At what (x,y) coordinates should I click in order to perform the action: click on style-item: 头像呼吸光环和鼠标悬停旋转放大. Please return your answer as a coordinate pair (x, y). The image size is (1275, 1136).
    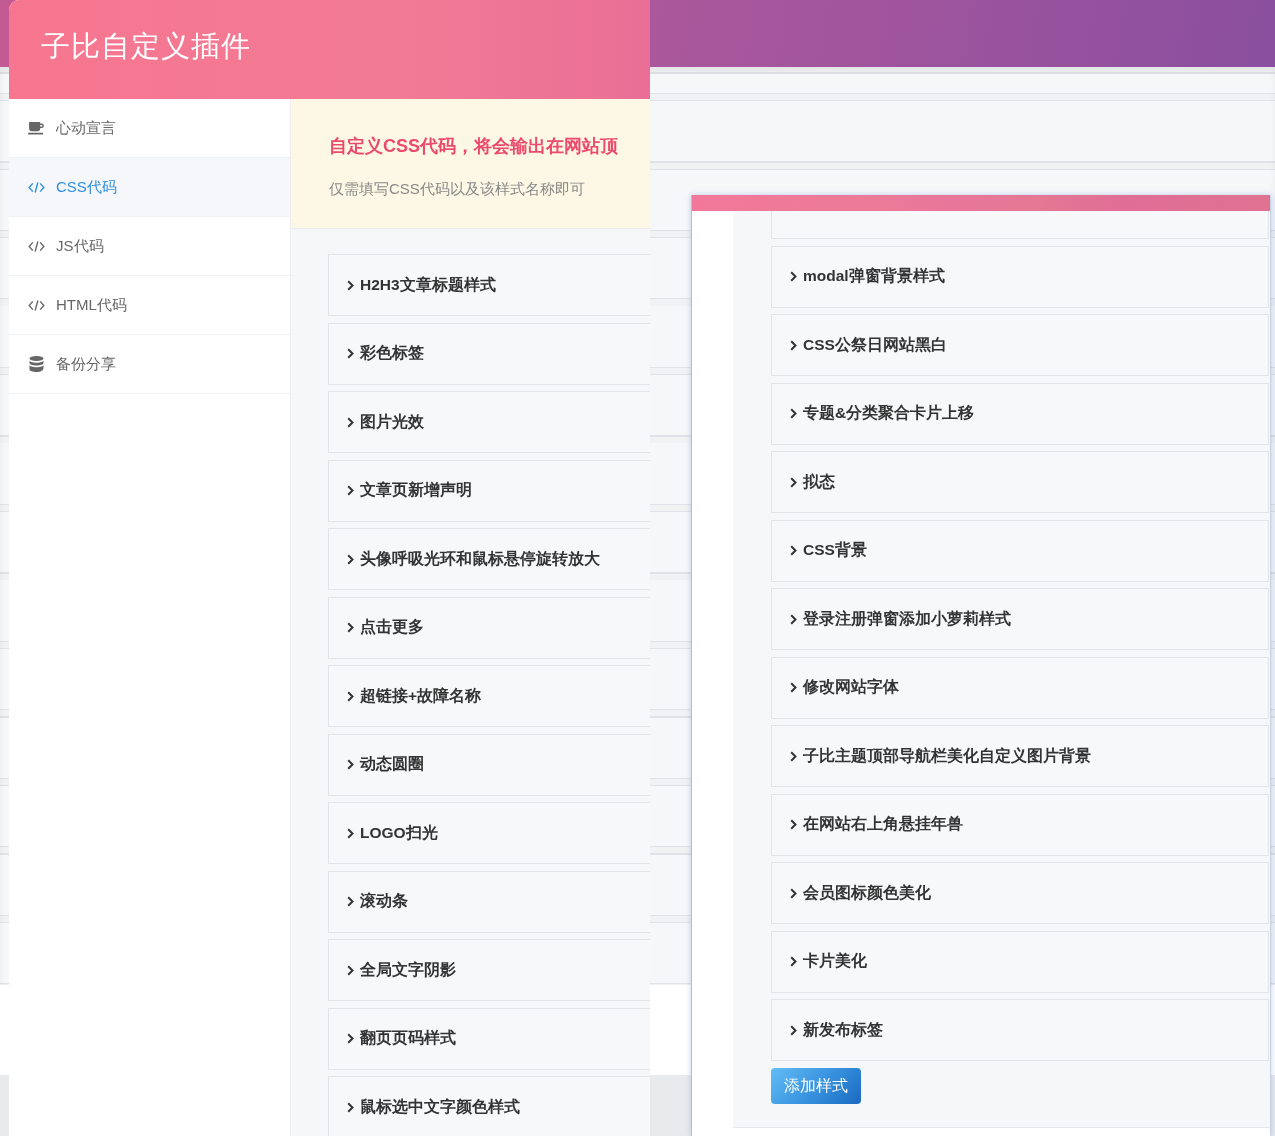
    Looking at the image, I should click on (489, 559).